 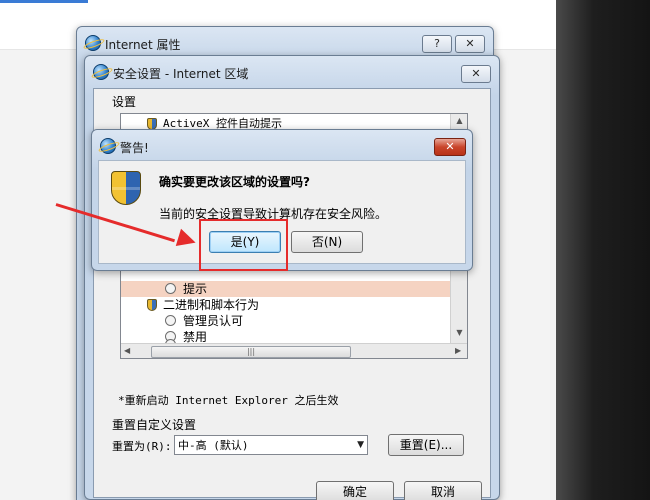 What do you see at coordinates (286, 289) in the screenshot?
I see `list-item-selected: 提示` at bounding box center [286, 289].